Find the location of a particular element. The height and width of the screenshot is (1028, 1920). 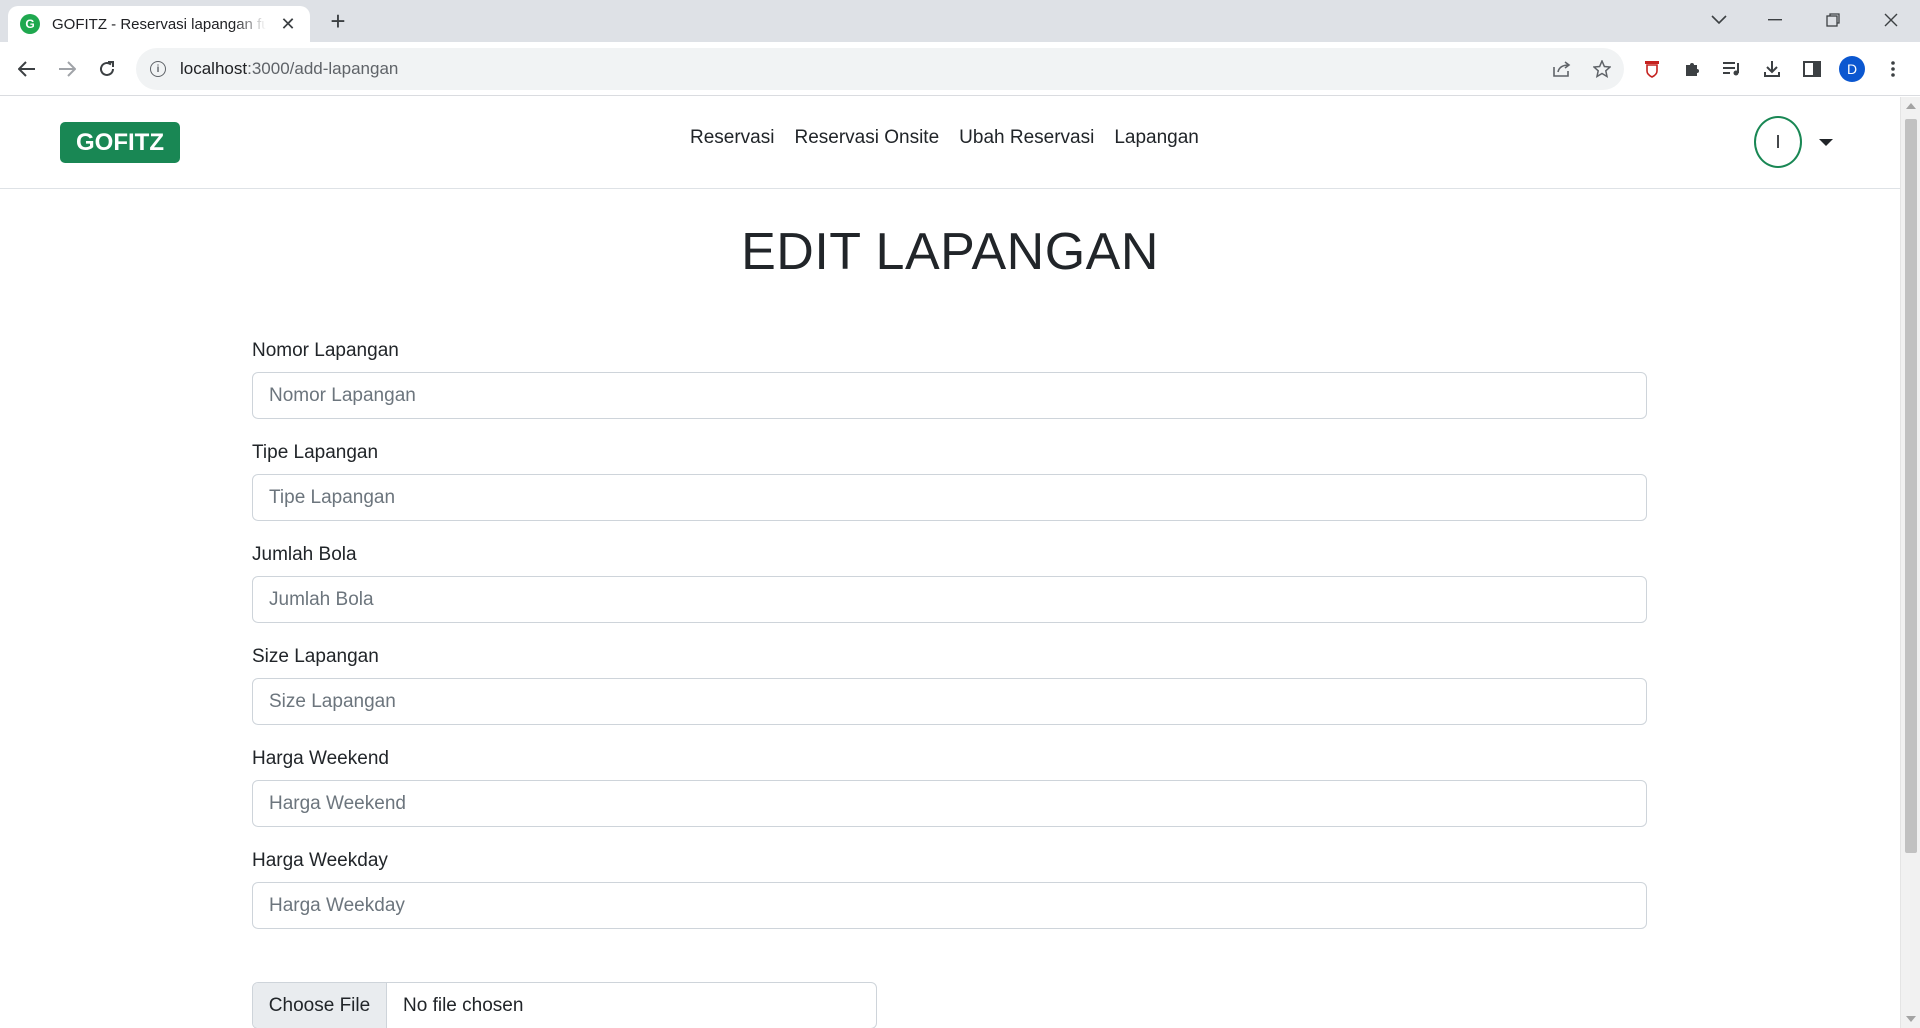

tab-close-icon: ✕ is located at coordinates (288, 24).